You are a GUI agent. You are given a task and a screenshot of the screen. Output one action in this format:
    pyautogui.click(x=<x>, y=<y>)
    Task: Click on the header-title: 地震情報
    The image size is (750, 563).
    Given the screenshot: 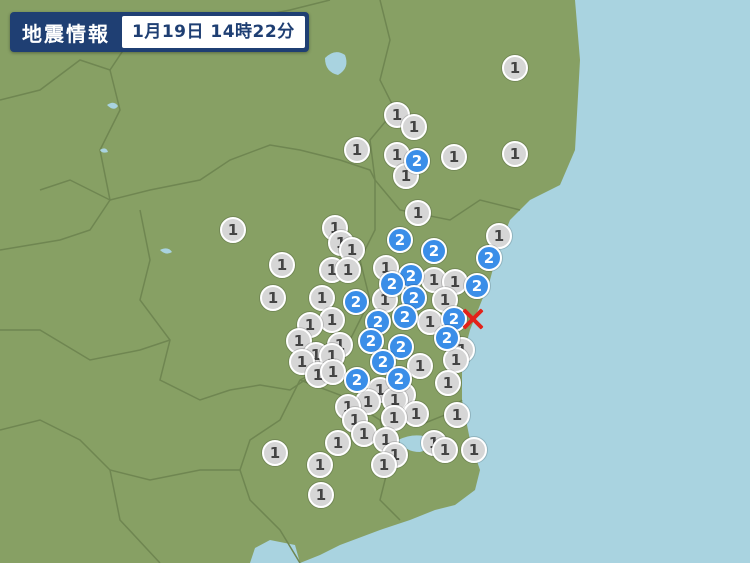 What is the action you would take?
    pyautogui.click(x=66, y=33)
    